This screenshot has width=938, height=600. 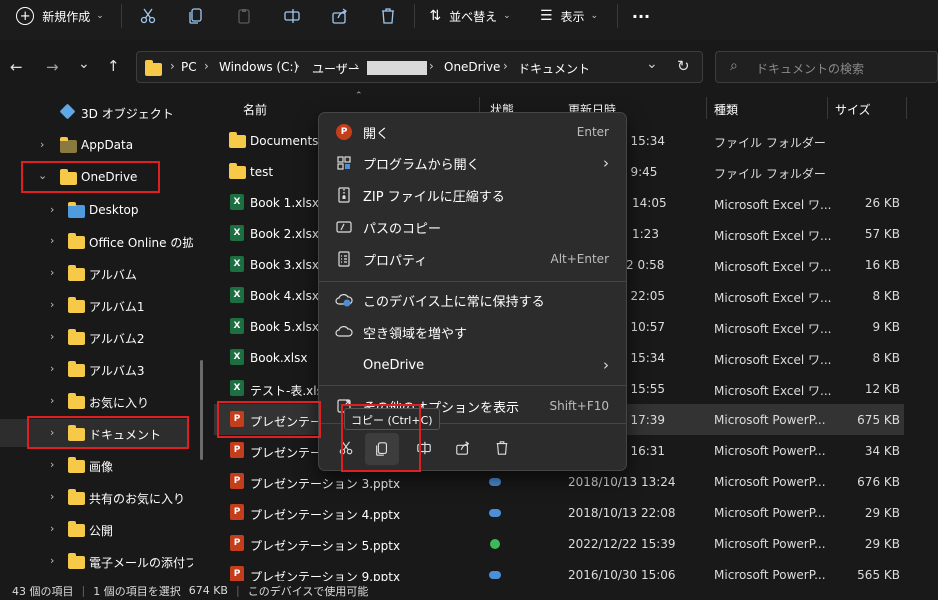 I want to click on sidebar-item-favorites: › お気に入り, so click(x=102, y=401).